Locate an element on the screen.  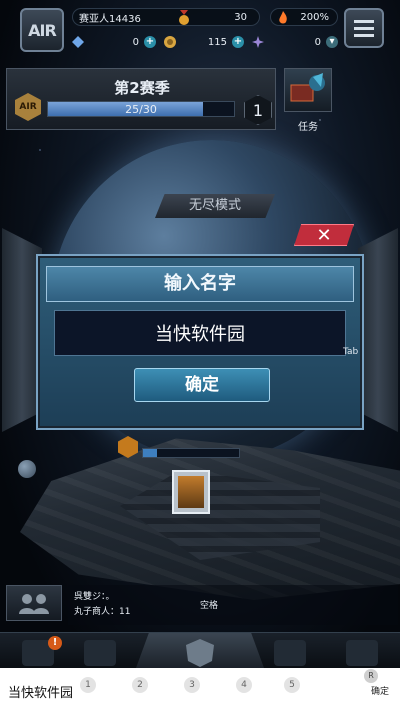
season-rank-badge: 1 is located at coordinates (258, 110).